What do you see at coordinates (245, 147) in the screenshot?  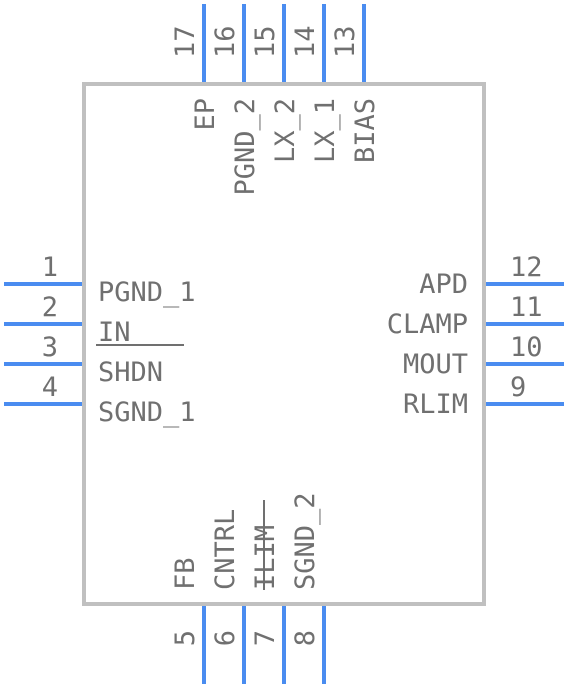 I see `pin-name-16: PGND_2` at bounding box center [245, 147].